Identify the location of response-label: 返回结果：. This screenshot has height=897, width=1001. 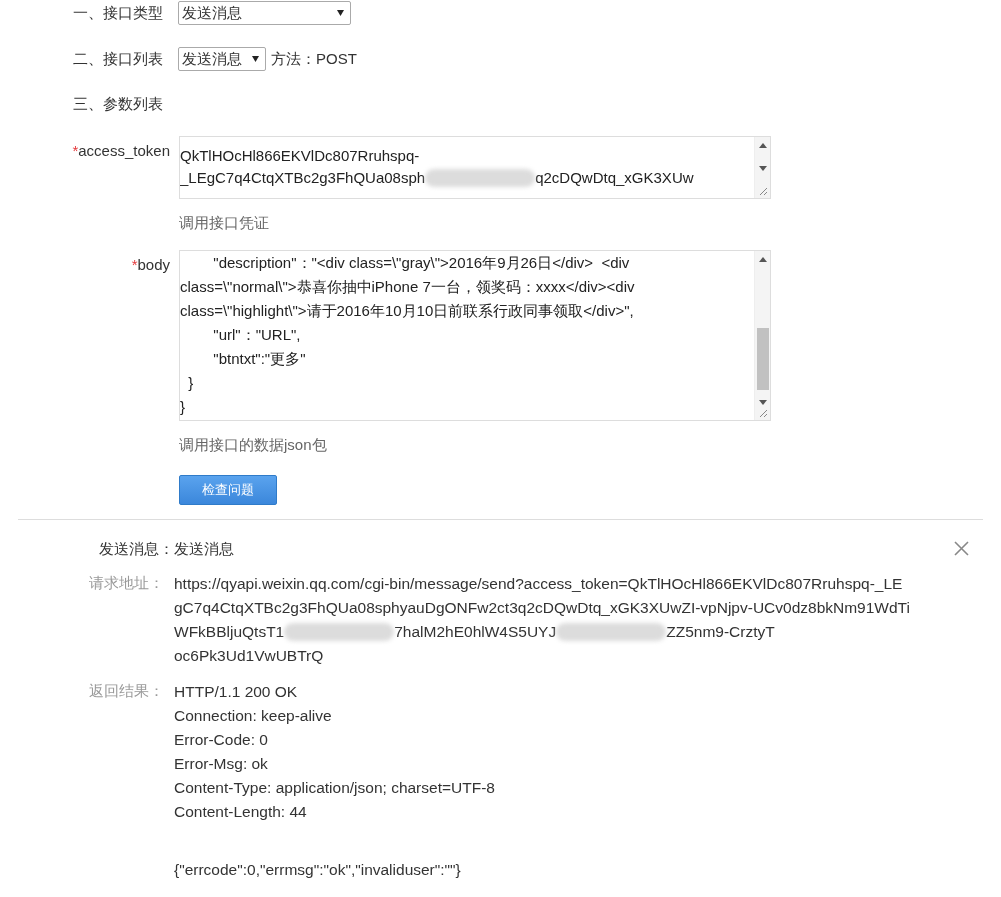
(126, 691).